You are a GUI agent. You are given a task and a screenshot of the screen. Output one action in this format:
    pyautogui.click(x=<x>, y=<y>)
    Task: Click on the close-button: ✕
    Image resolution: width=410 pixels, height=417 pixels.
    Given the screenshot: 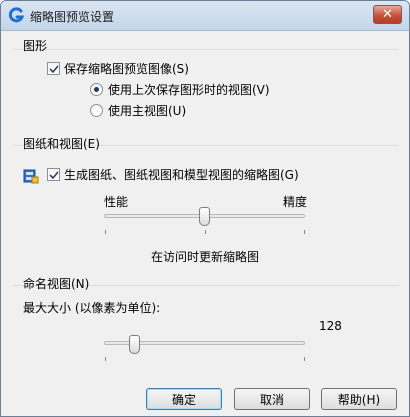 What is the action you would take?
    pyautogui.click(x=387, y=14)
    